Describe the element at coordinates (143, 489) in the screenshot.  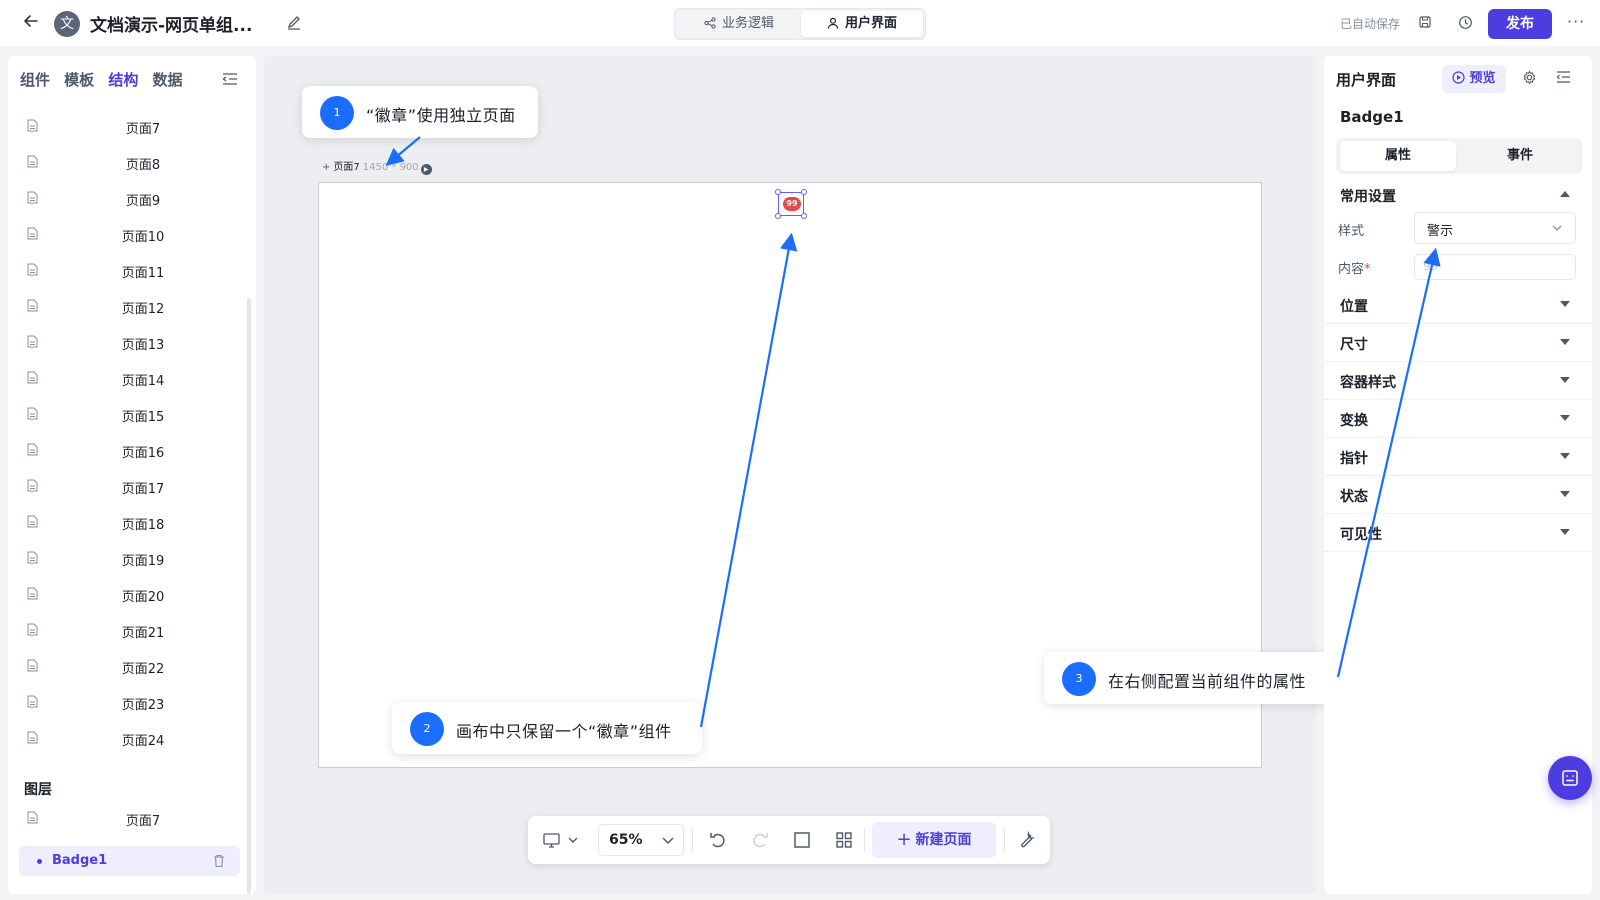
I see `page-list-item-label: 页面17` at that location.